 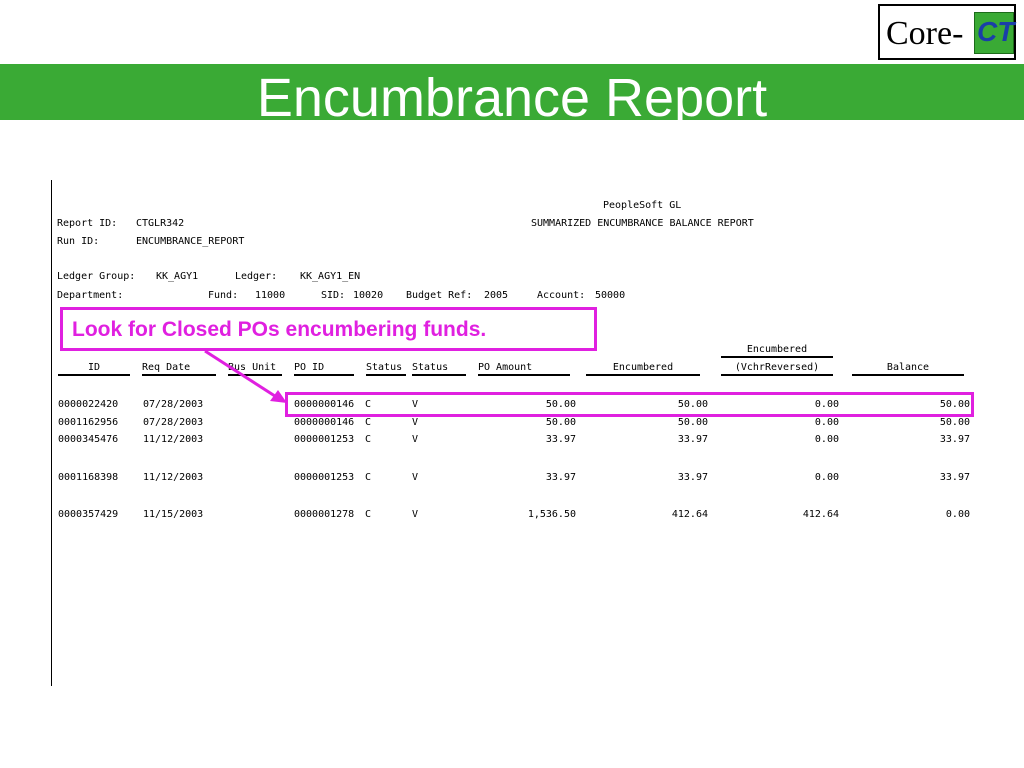 What do you see at coordinates (279, 329) in the screenshot?
I see `callout-text: Look for Closed POs encumbering funds.` at bounding box center [279, 329].